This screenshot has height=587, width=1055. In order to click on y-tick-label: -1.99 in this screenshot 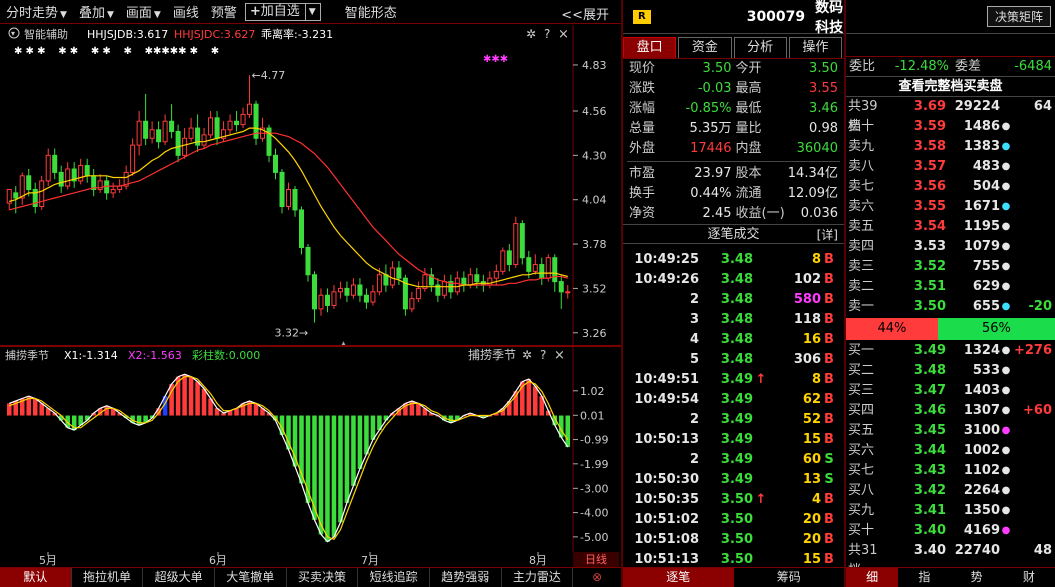, I will do `click(594, 464)`.